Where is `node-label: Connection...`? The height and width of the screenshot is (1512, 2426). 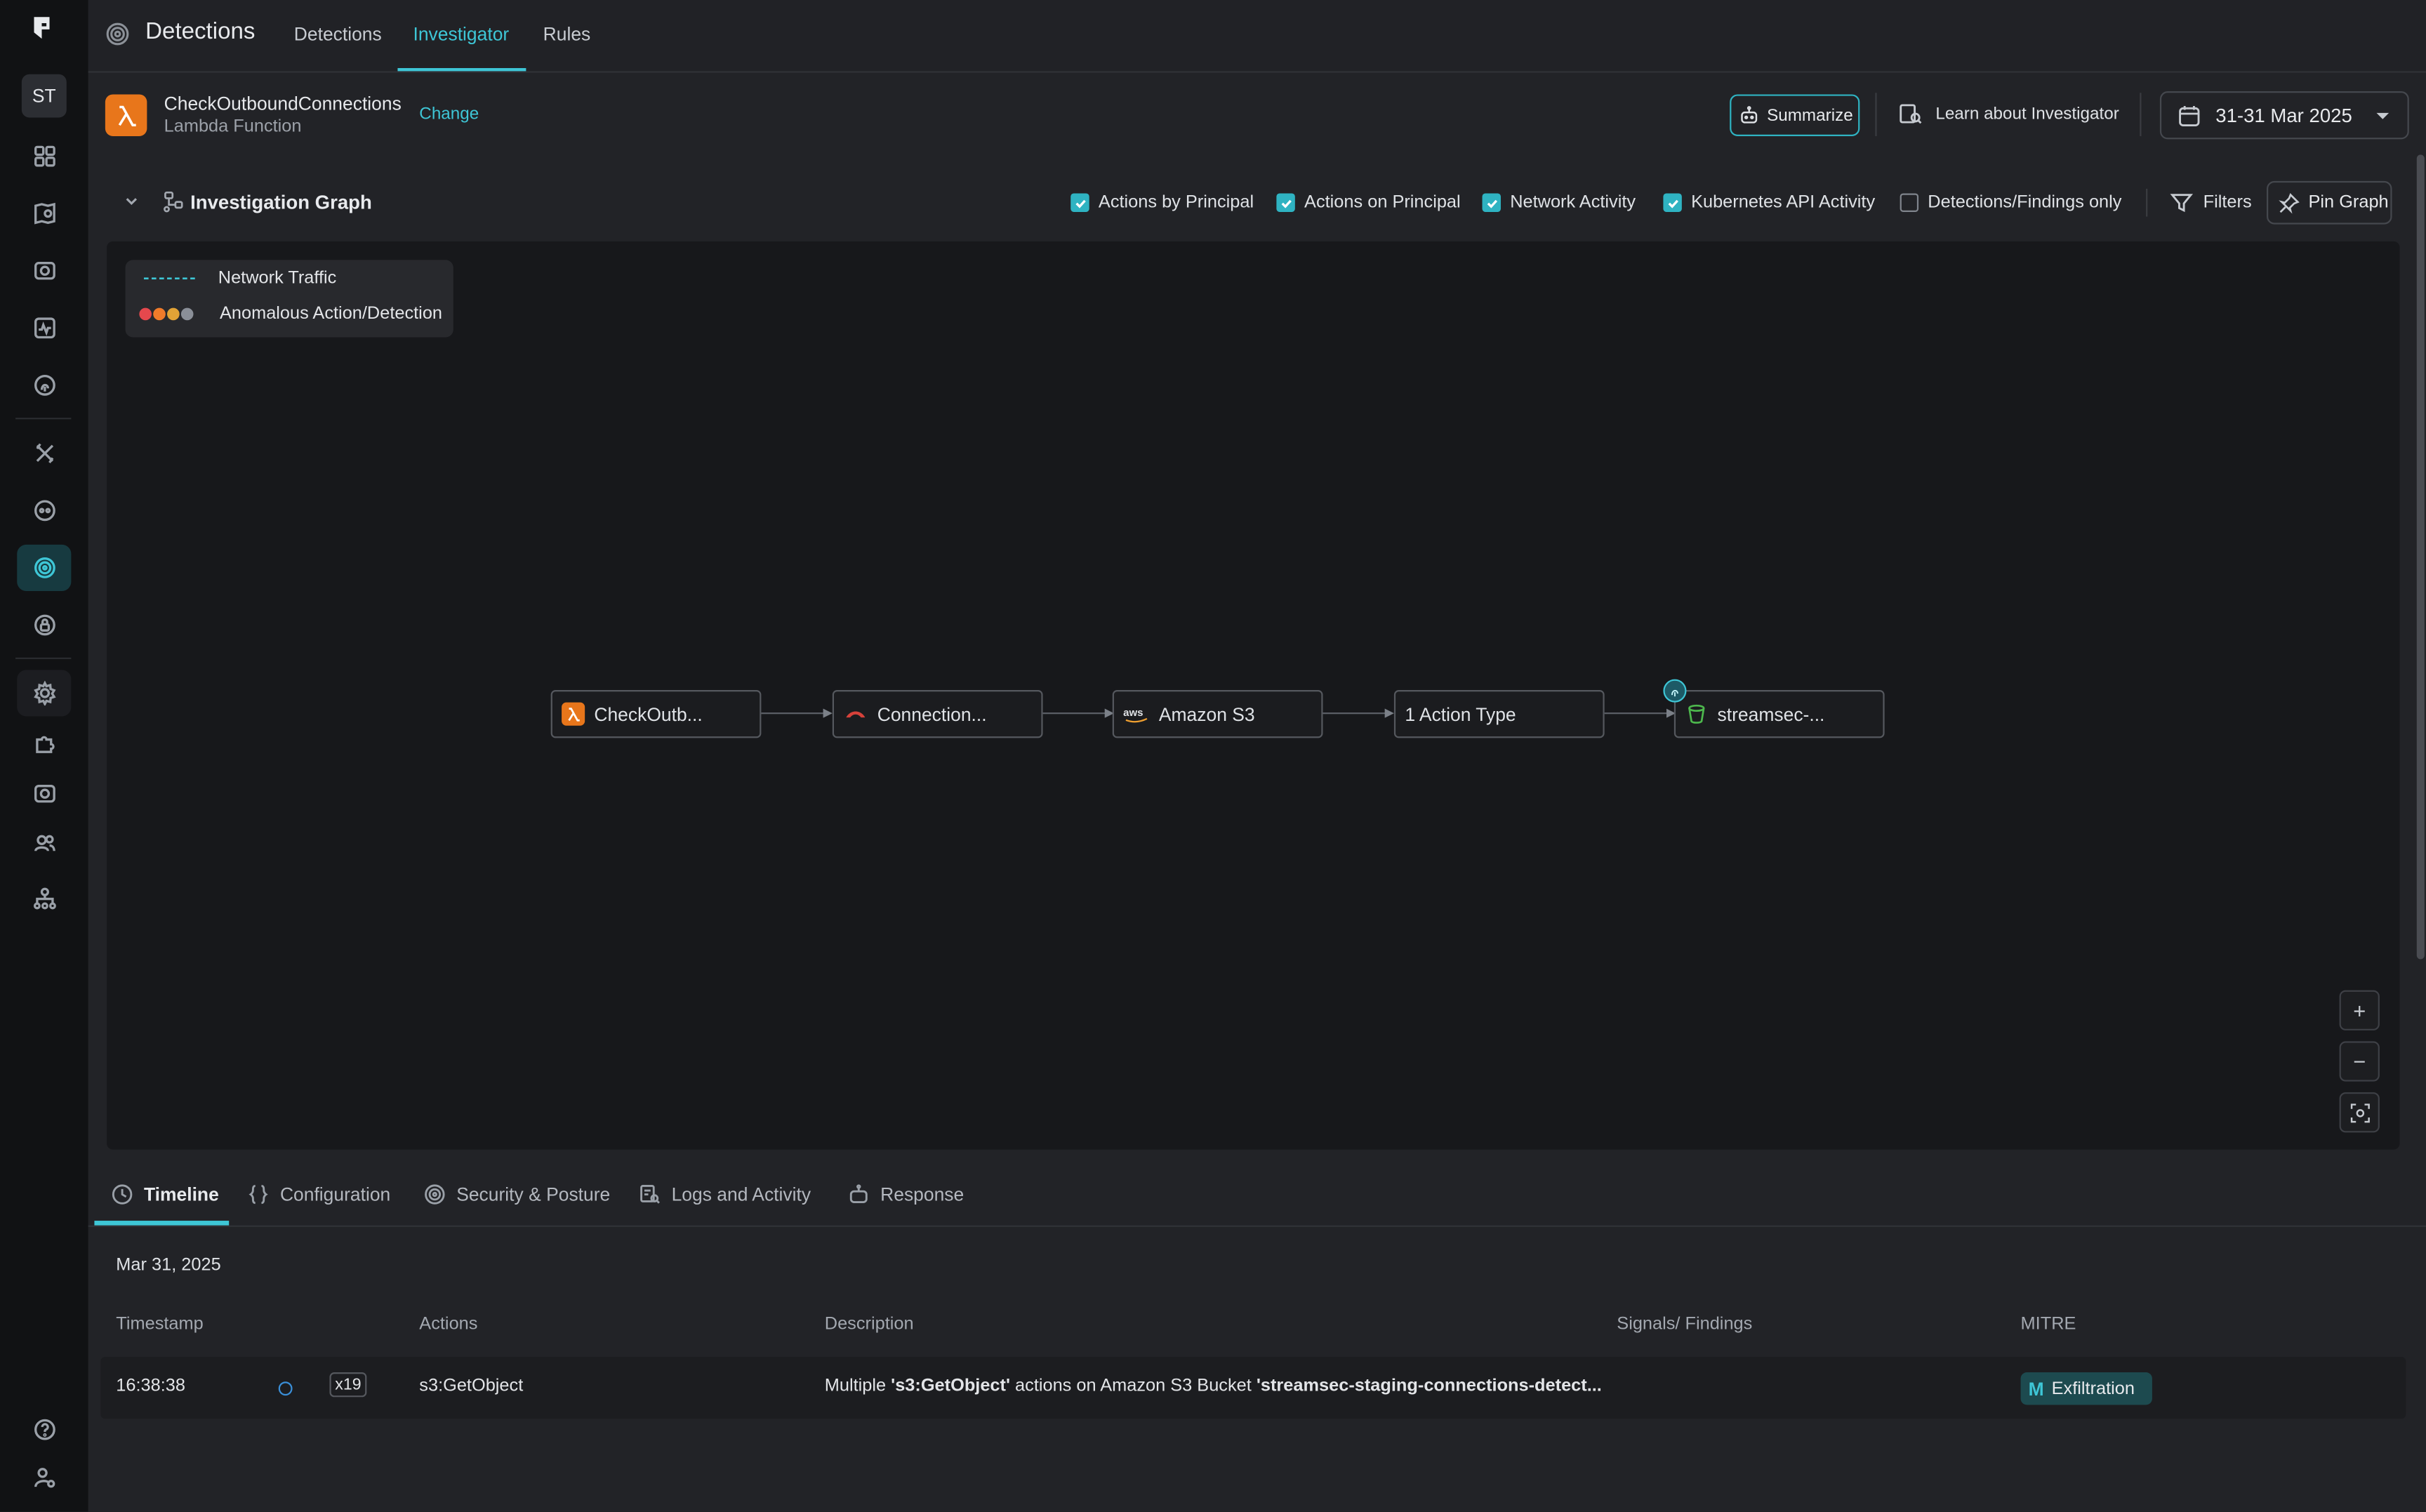
node-label: Connection... is located at coordinates (932, 714).